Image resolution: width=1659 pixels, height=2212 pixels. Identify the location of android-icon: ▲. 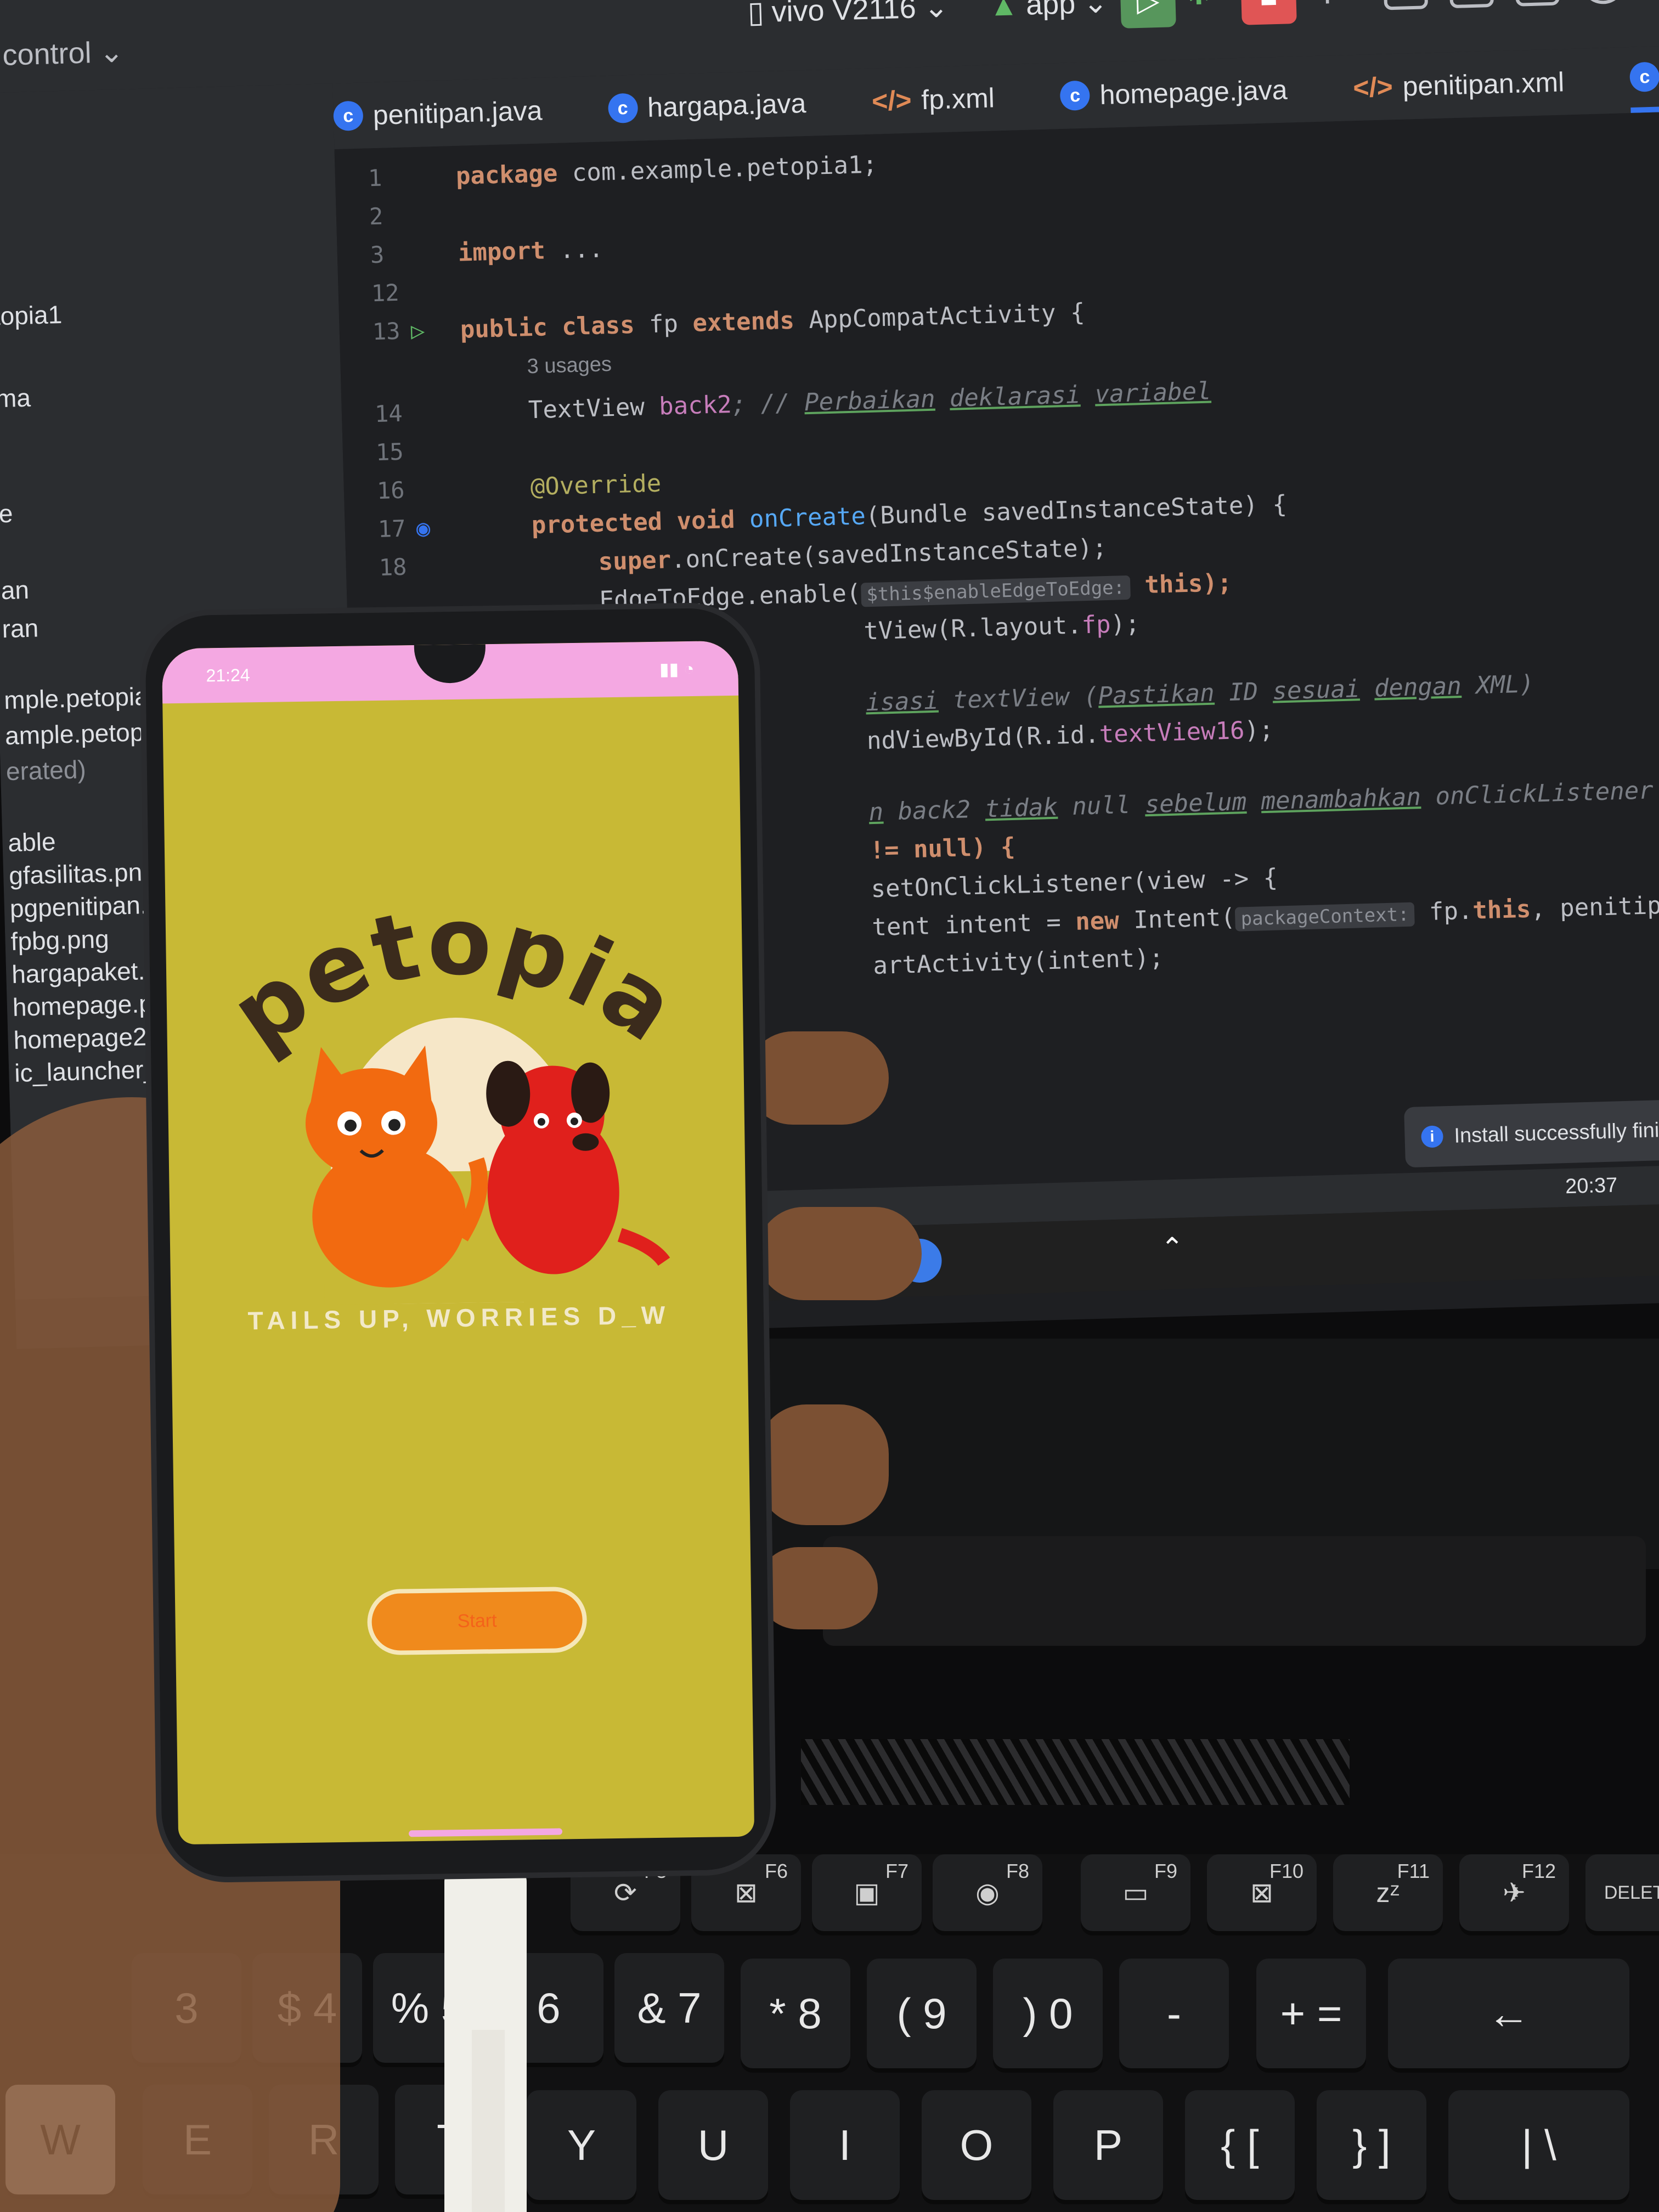
(1003, 11).